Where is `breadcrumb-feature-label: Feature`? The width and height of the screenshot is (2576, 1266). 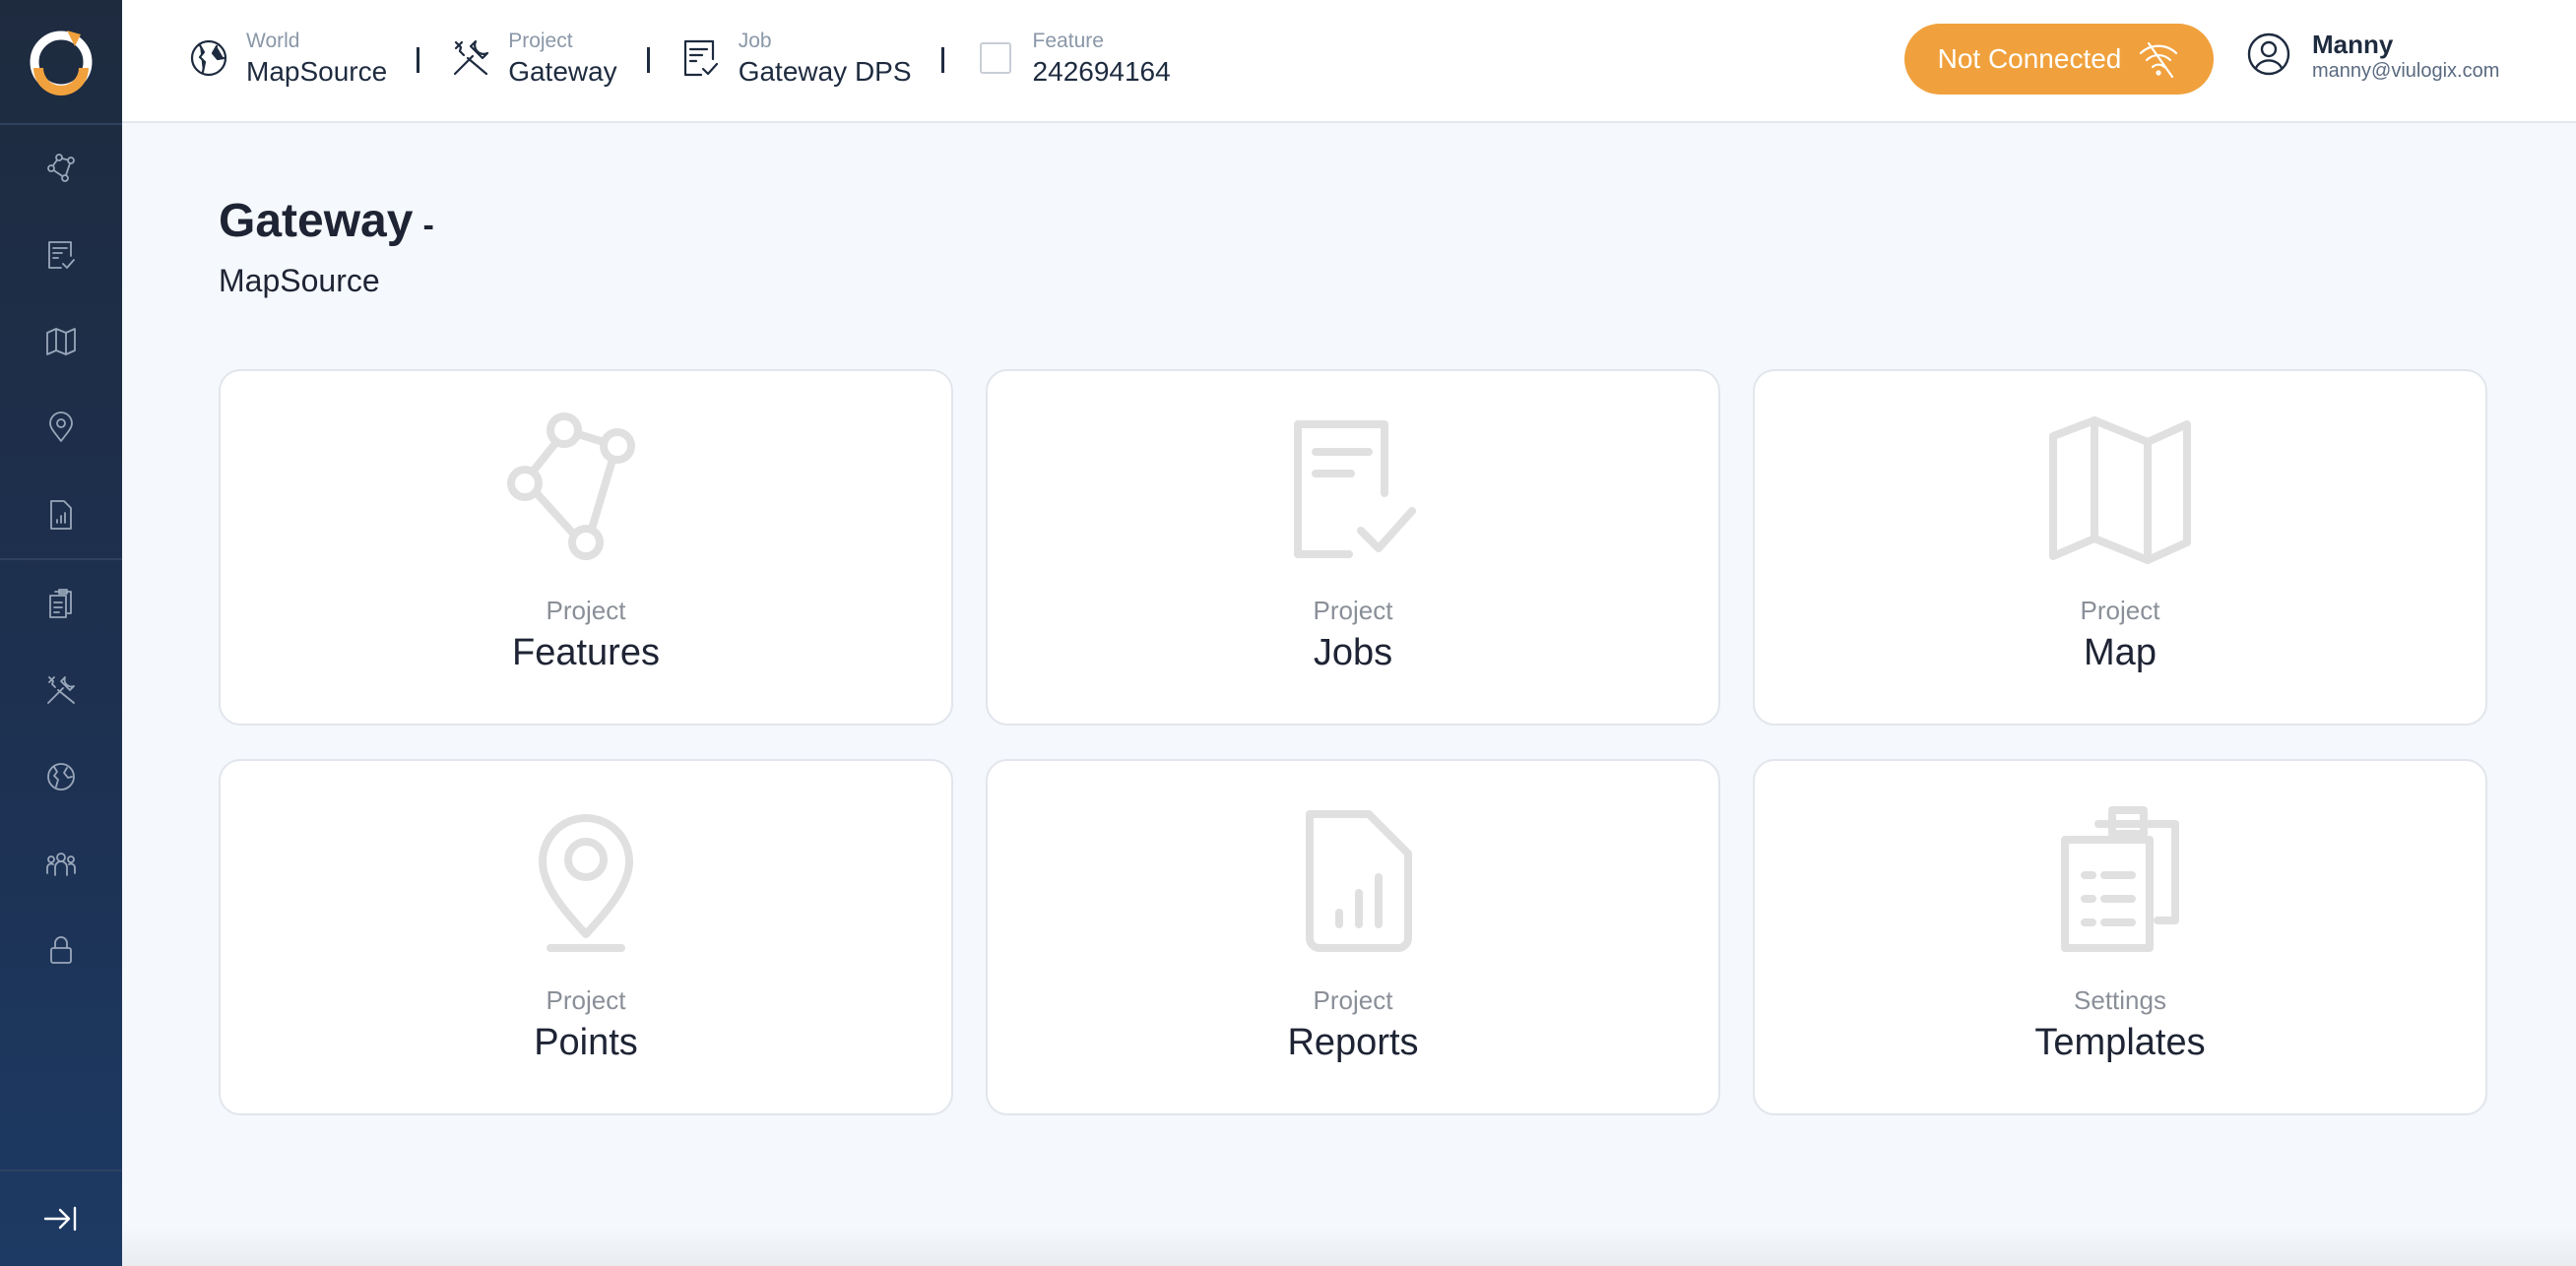
breadcrumb-feature-label: Feature is located at coordinates (1068, 41).